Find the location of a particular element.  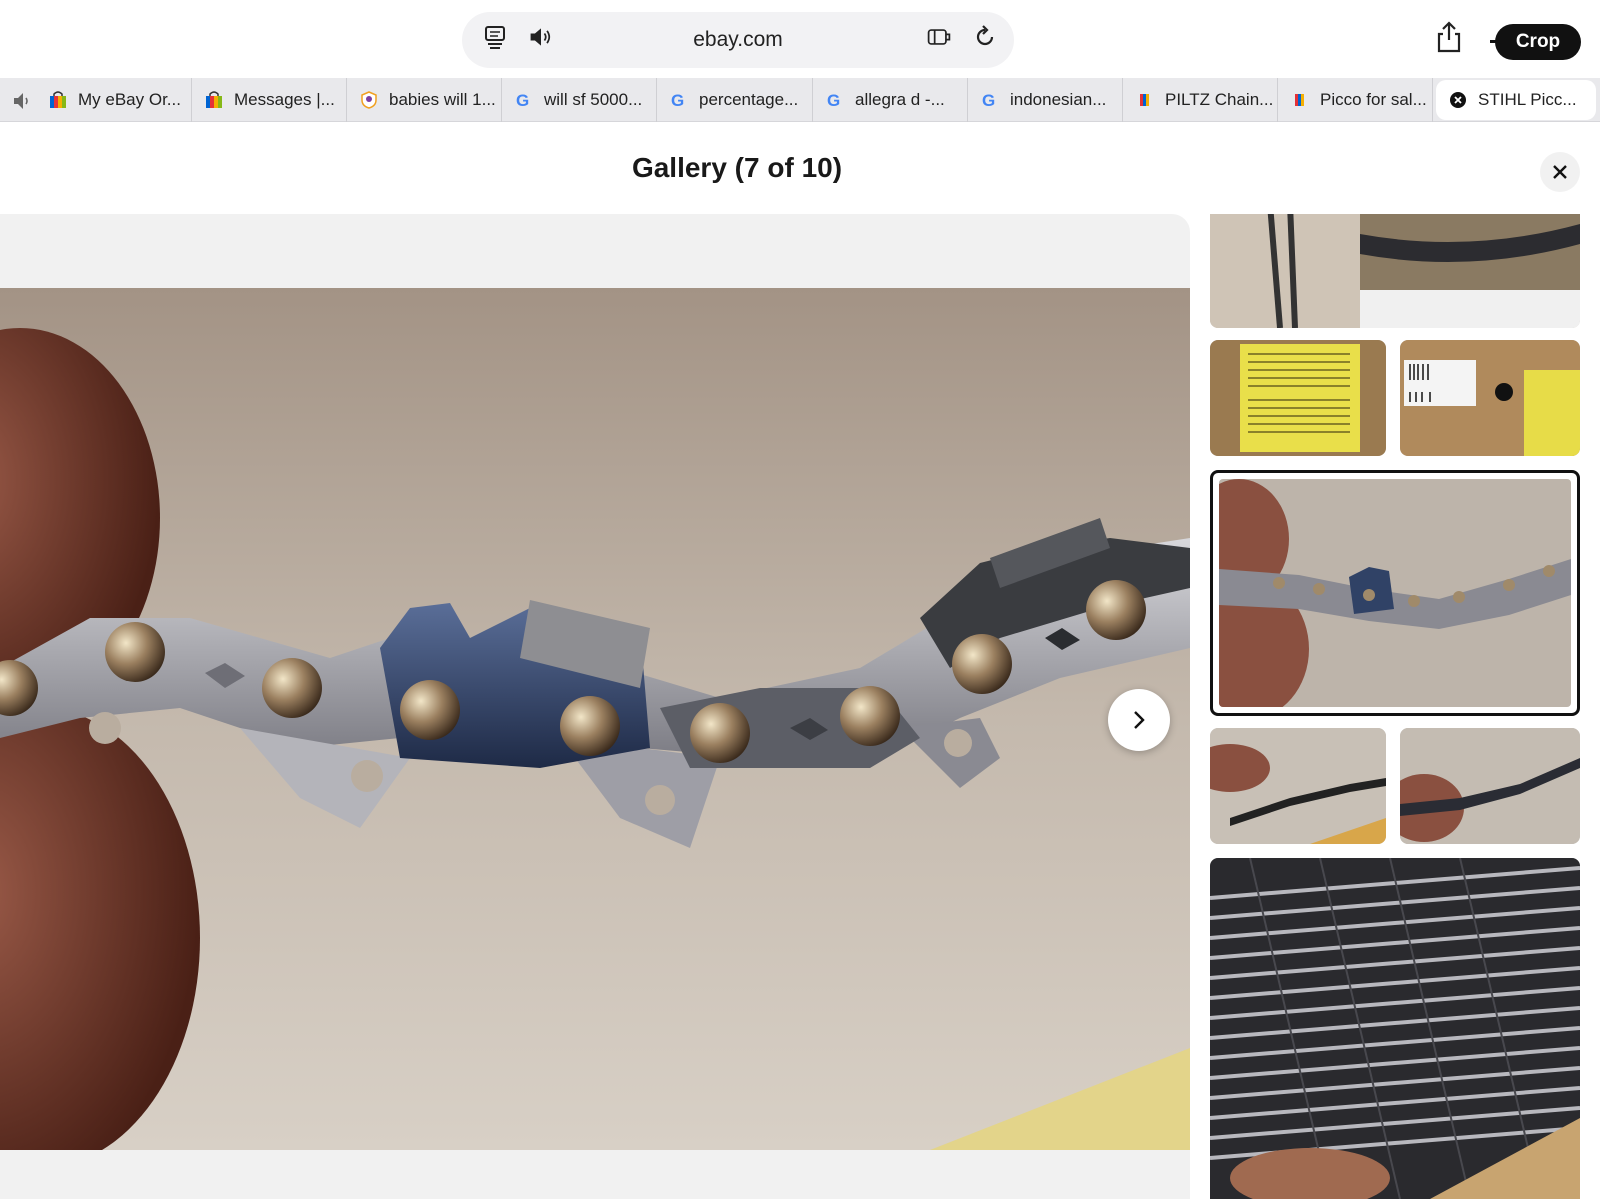

share-icon is located at coordinates (1449, 37).